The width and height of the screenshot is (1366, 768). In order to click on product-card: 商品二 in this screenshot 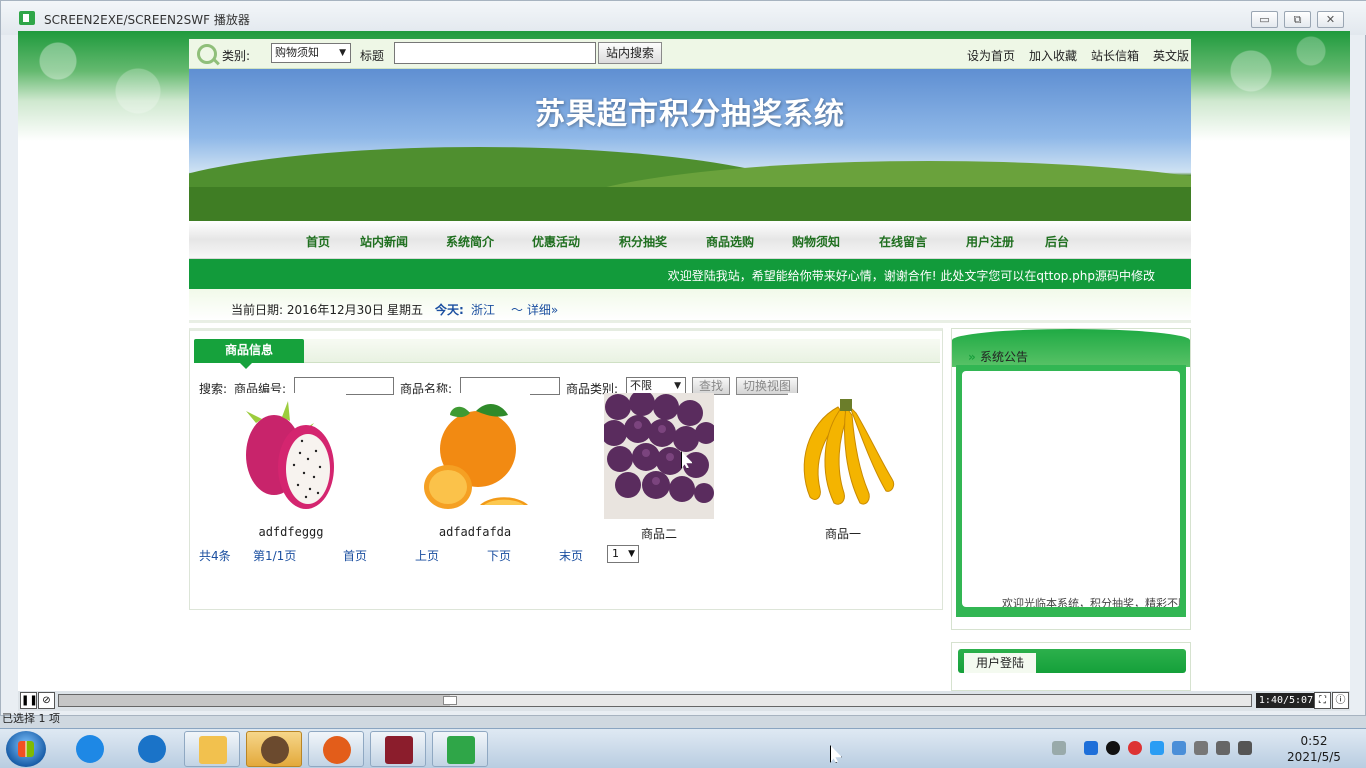, I will do `click(659, 467)`.